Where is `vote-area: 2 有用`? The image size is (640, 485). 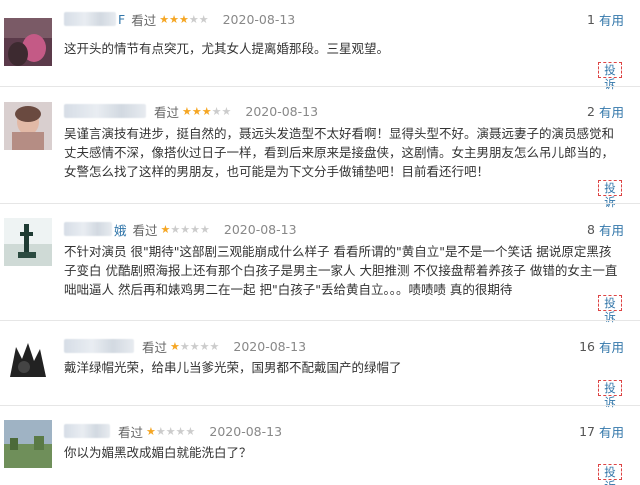
vote-area: 2 有用 is located at coordinates (605, 111).